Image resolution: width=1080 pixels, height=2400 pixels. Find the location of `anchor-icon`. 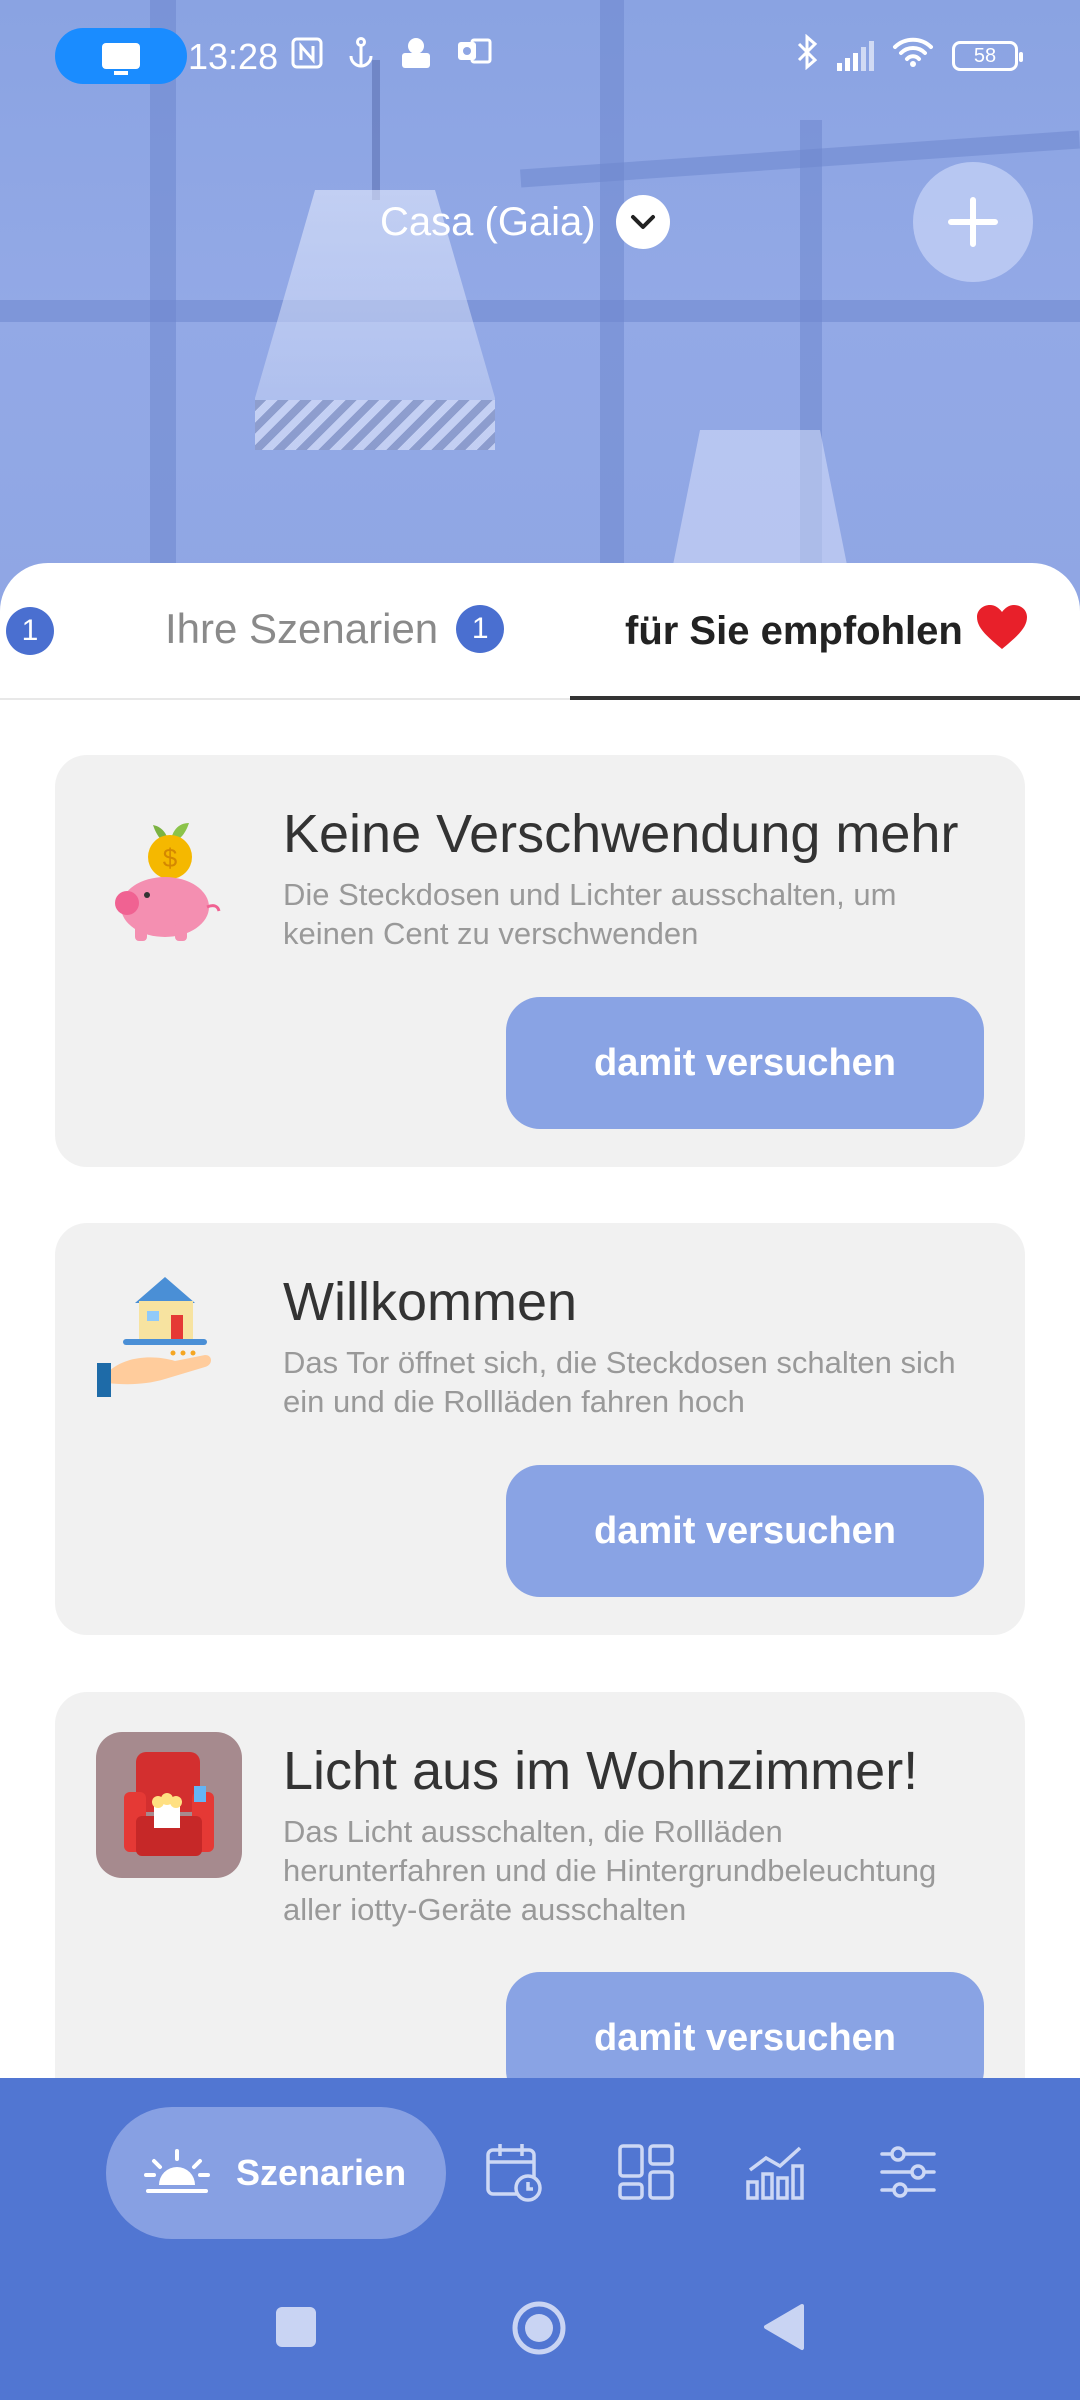

anchor-icon is located at coordinates (361, 57).